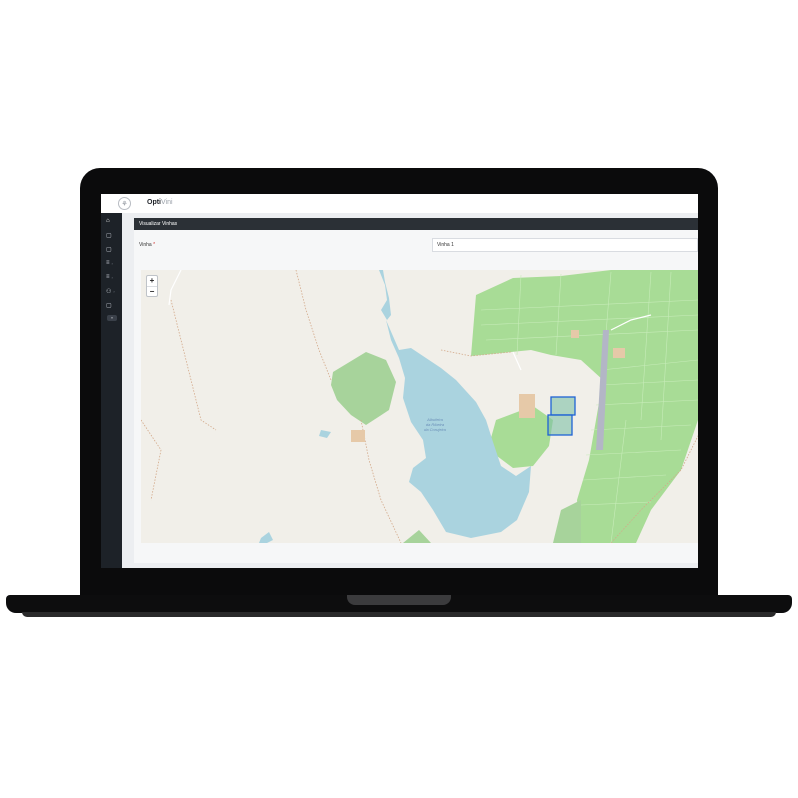 The image size is (798, 798). I want to click on sidebar-item-page-2: ▢, so click(111, 249).